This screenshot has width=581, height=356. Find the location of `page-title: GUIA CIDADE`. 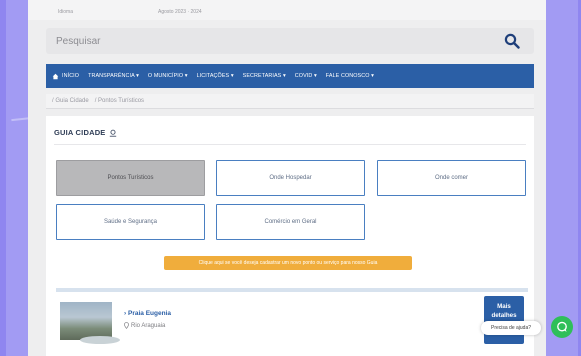

page-title: GUIA CIDADE is located at coordinates (85, 132).